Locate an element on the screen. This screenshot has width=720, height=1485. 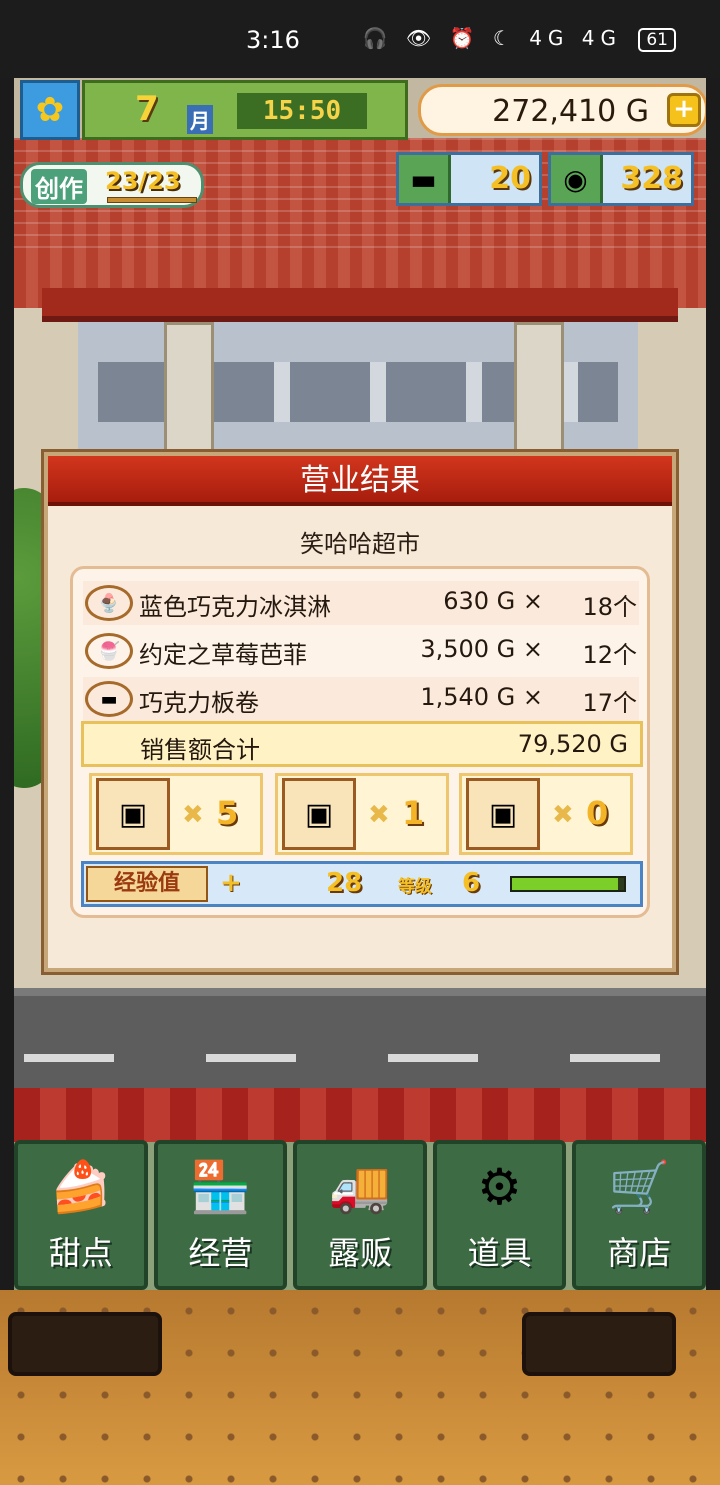
level-label: 等级 is located at coordinates (415, 887).